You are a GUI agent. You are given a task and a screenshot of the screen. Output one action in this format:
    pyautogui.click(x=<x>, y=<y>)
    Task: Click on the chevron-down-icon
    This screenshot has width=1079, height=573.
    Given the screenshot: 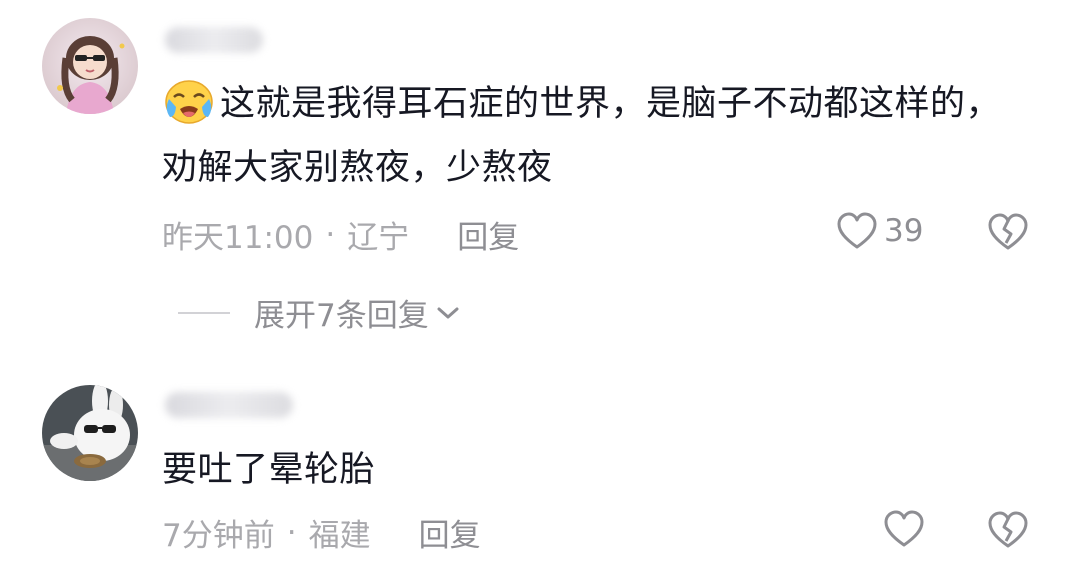 What is the action you would take?
    pyautogui.click(x=448, y=312)
    